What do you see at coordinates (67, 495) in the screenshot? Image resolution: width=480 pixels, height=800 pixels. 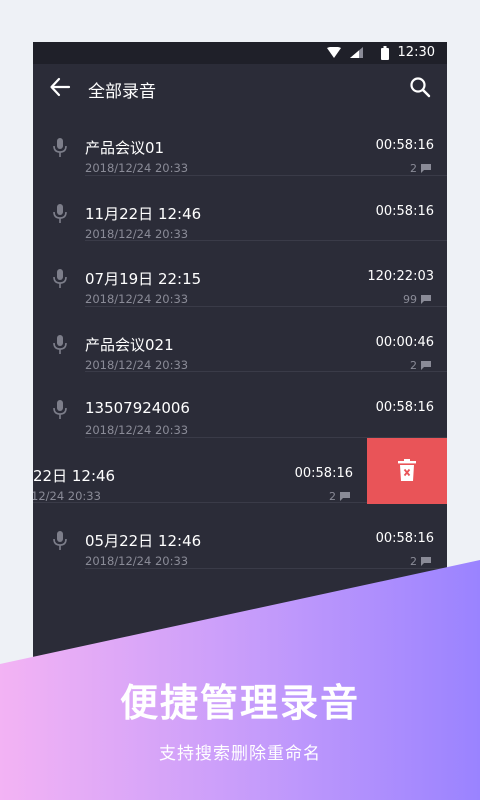 I see `recording-date: 12/24 20:33` at bounding box center [67, 495].